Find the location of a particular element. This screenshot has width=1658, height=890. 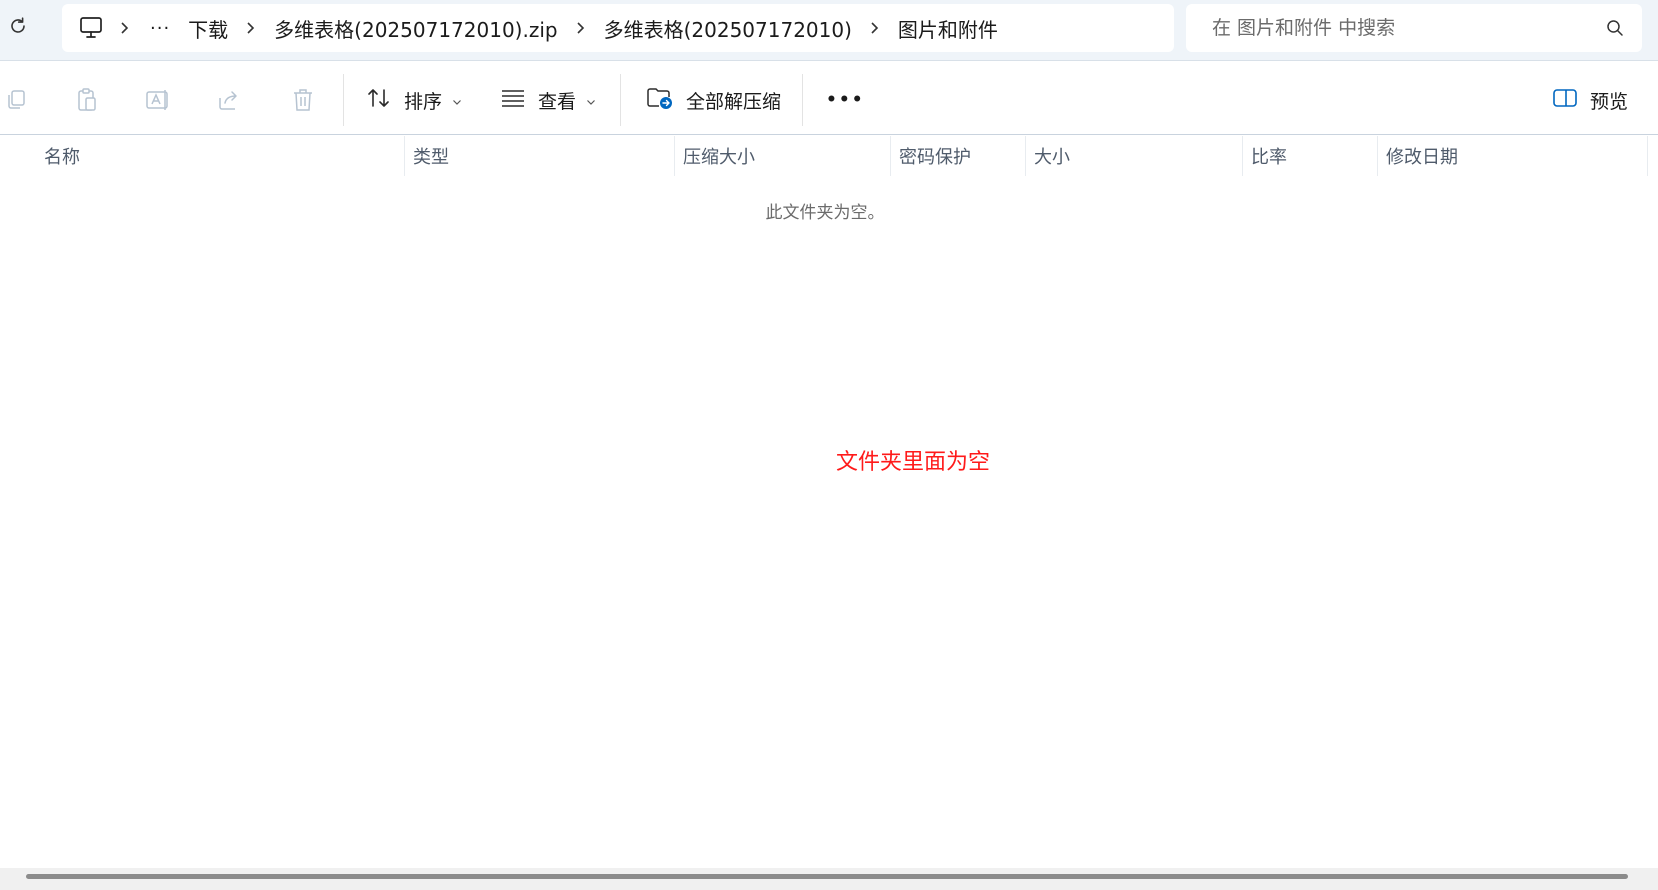

breadcrumb-item-zip: 多维表格(202507172010).zip is located at coordinates (415, 28).